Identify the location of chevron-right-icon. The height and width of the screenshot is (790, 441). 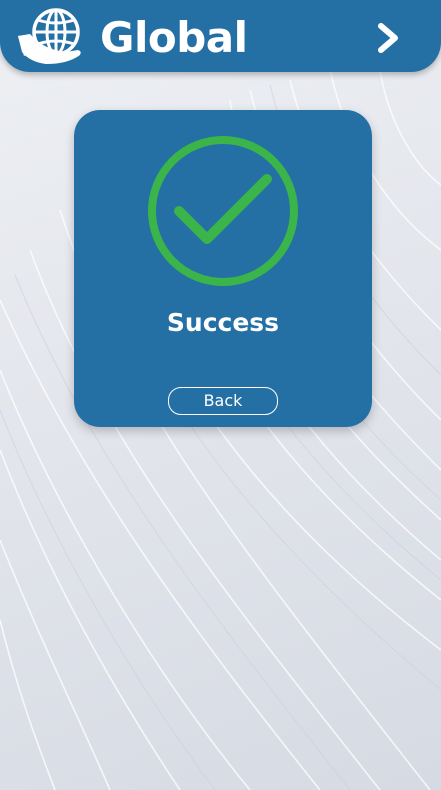
(388, 38).